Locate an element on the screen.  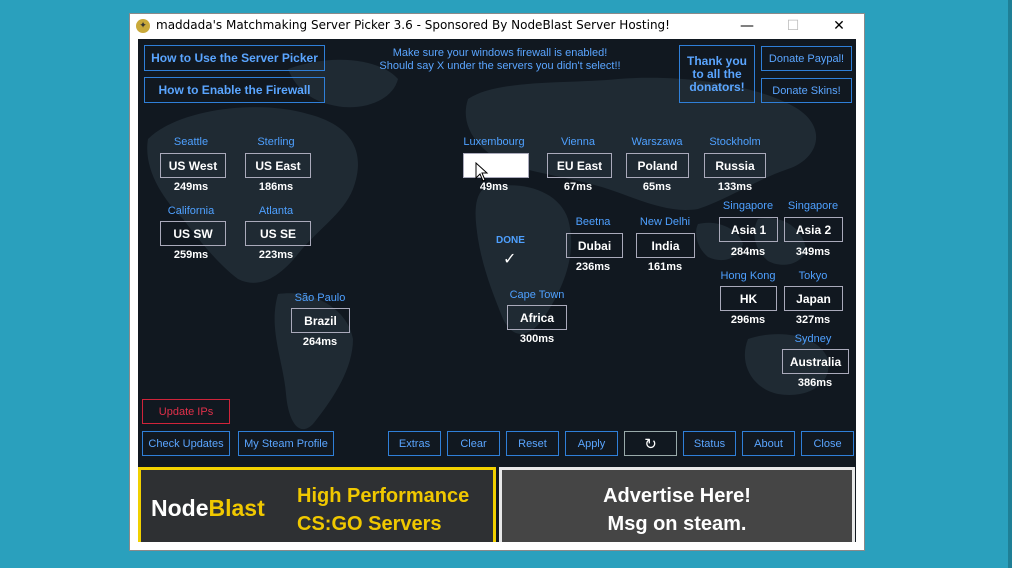
ping-value: 386ms is located at coordinates (815, 383).